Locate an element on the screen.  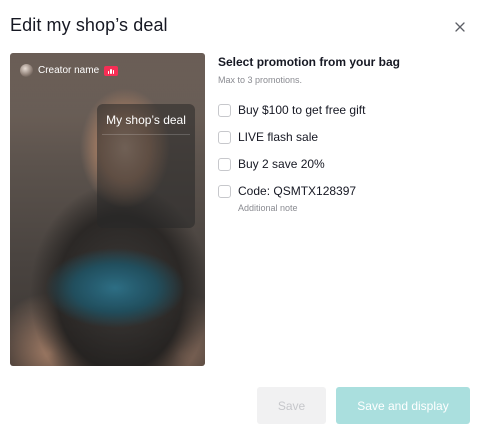
promotion-label: LIVE flash sale is located at coordinates (278, 137).